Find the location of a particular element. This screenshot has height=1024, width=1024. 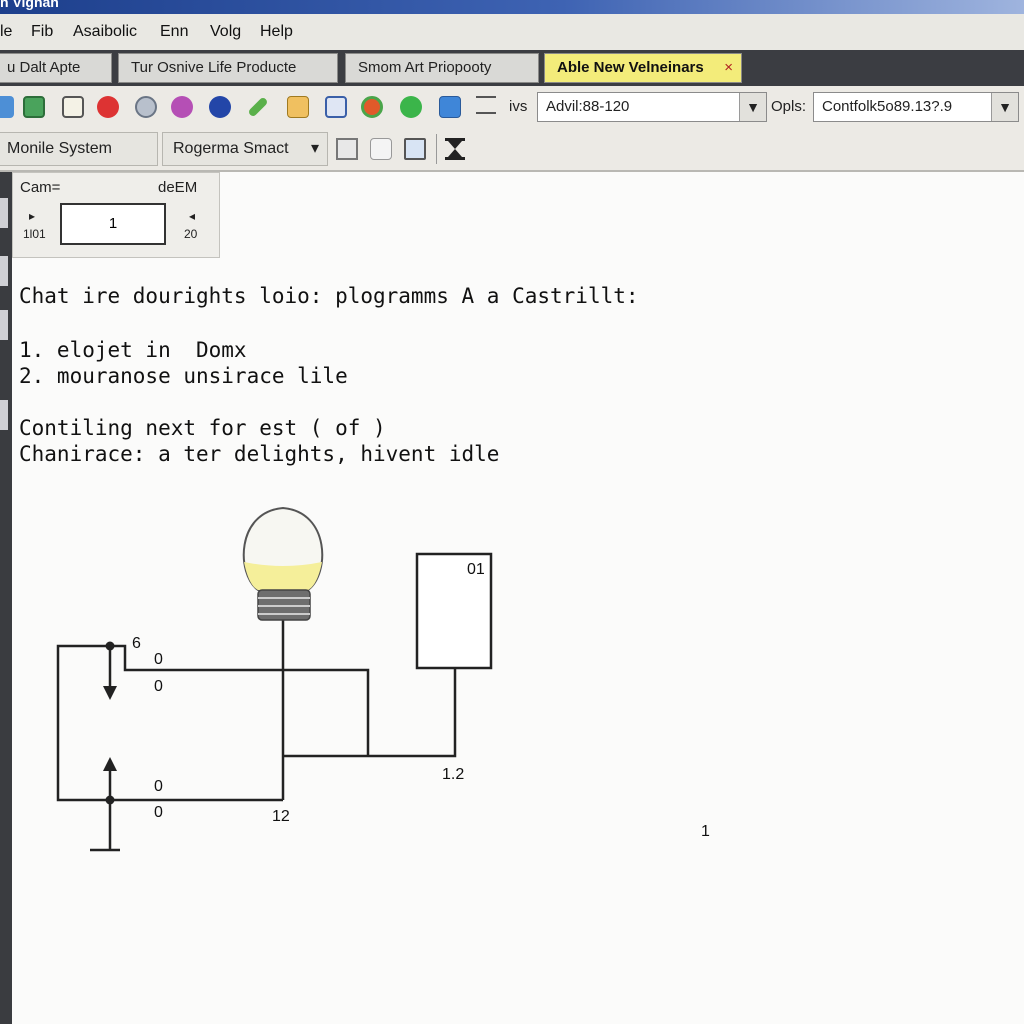

arrow-down-icon is located at coordinates (110, 693).